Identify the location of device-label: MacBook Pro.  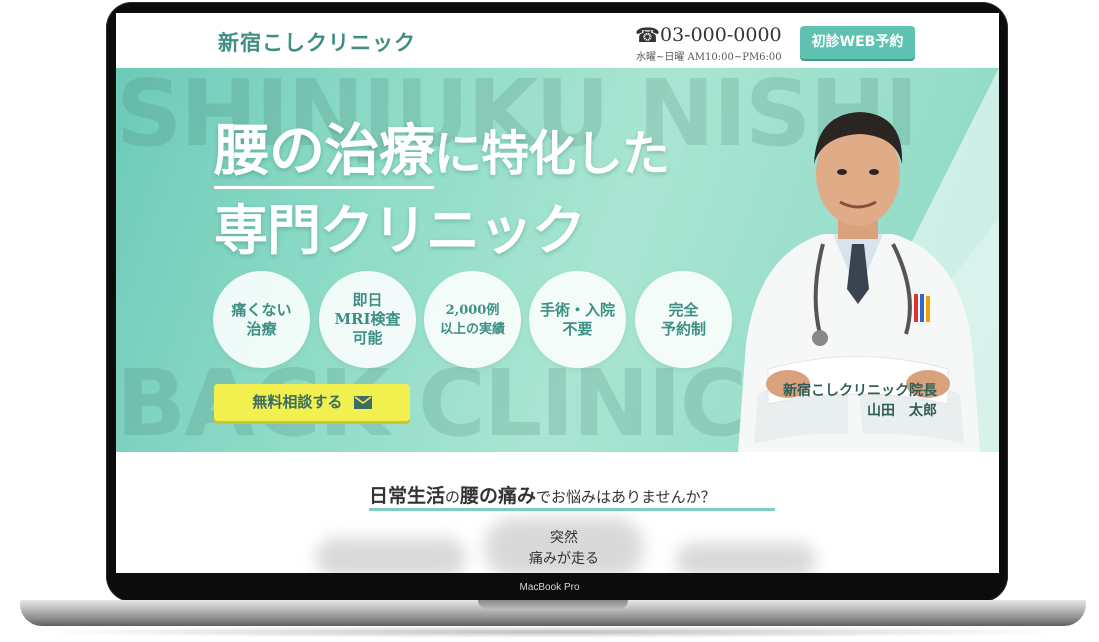
(549, 587).